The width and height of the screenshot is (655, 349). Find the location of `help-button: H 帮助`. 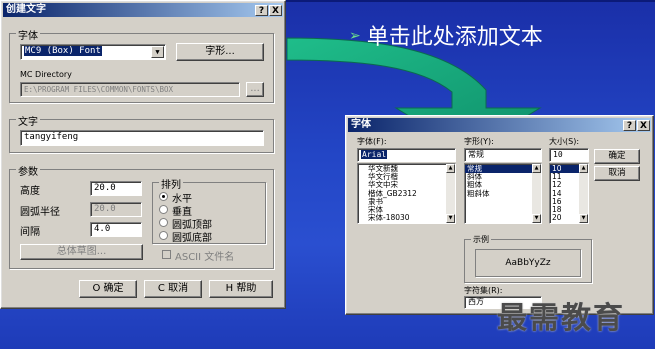

help-button: H 帮助 is located at coordinates (241, 289).